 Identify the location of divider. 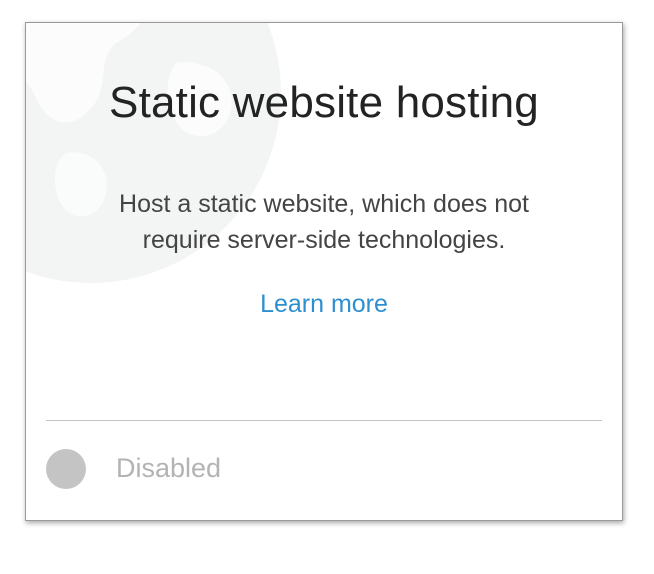
(324, 420).